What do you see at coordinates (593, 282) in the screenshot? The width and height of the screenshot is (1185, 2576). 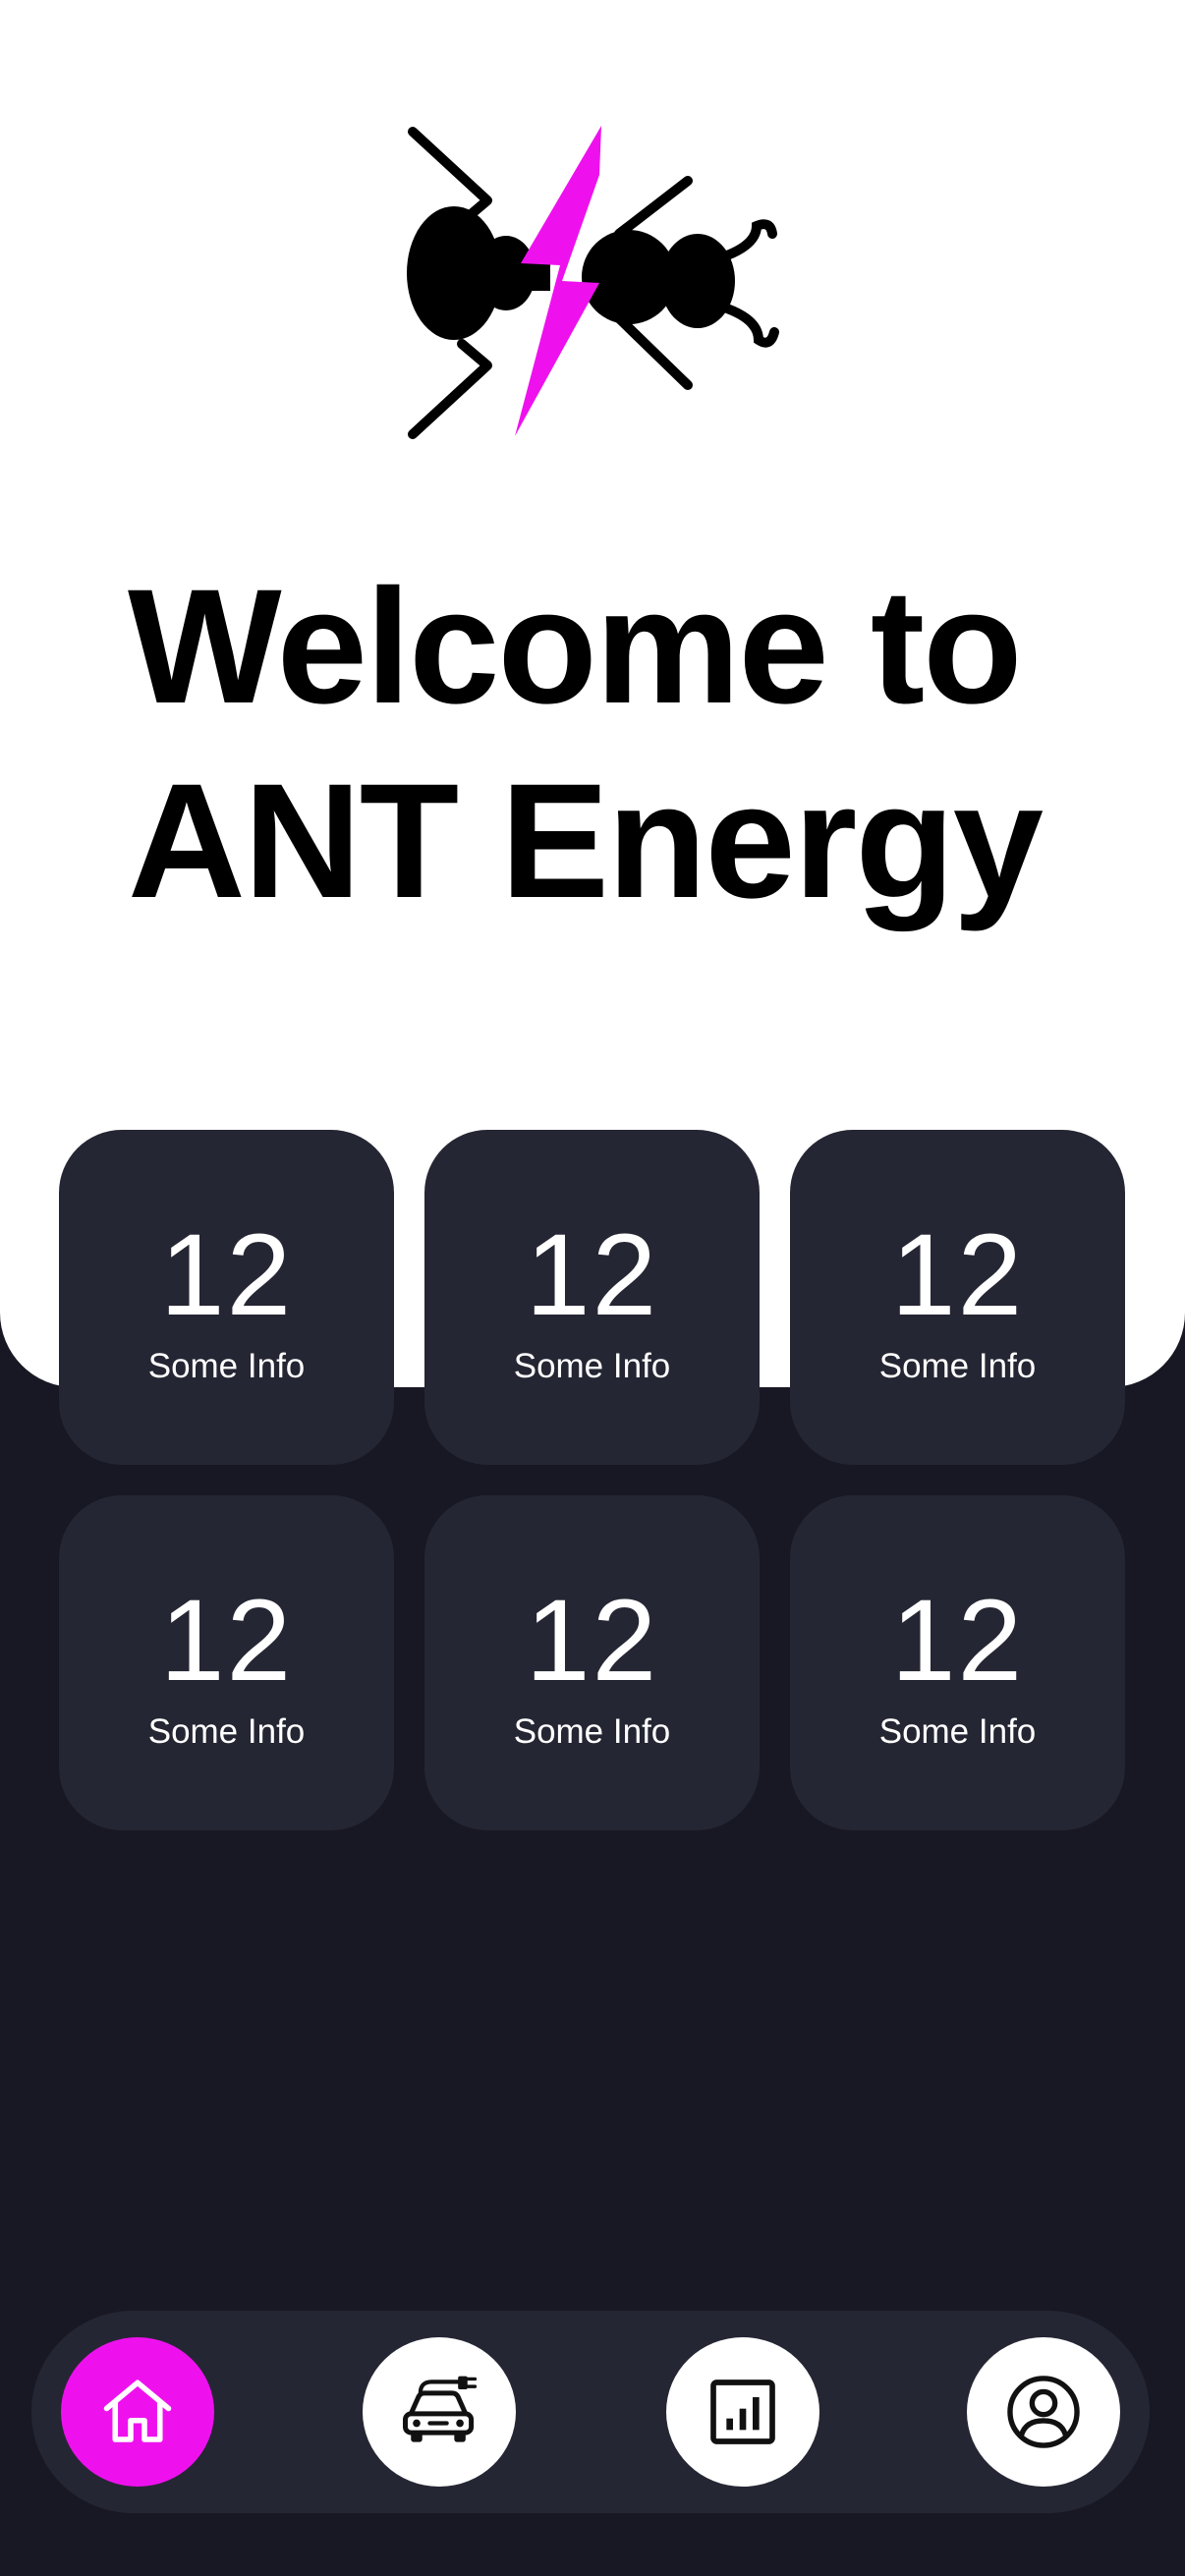 I see `ant-lightning-logo-icon` at bounding box center [593, 282].